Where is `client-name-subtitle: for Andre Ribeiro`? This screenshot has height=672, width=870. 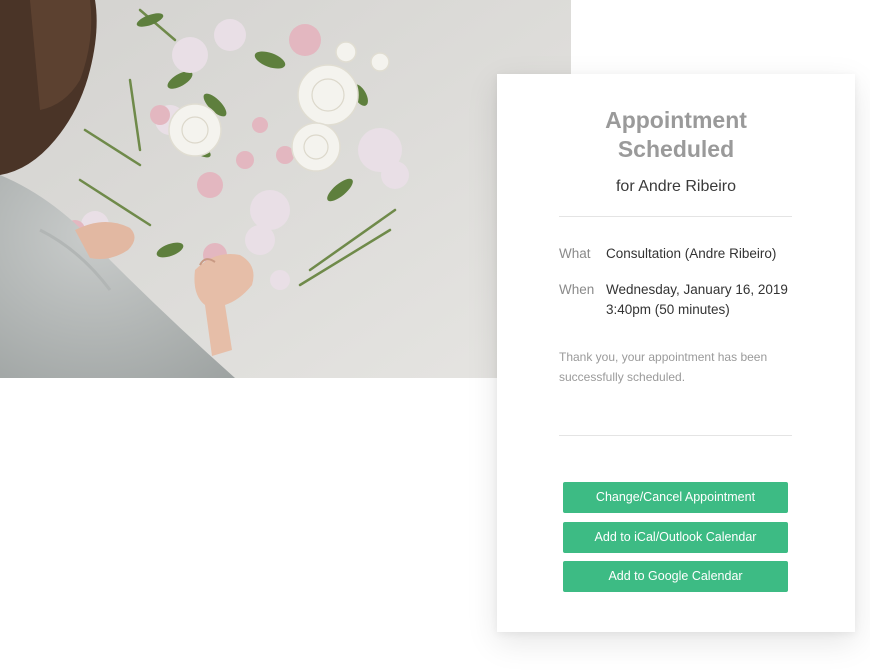
client-name-subtitle: for Andre Ribeiro is located at coordinates (676, 186).